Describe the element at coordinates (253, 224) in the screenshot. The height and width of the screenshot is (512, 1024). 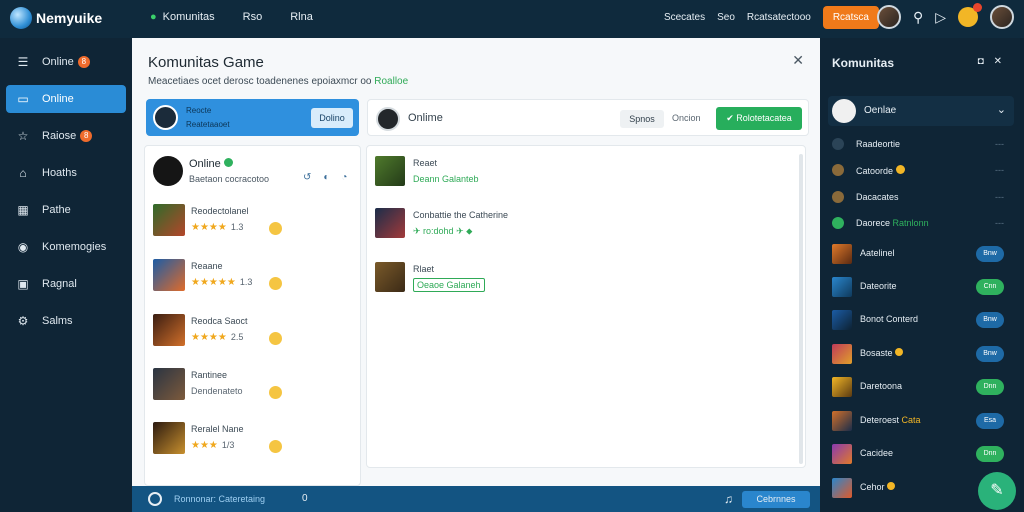
I see `list-item: Reodectolanel ★★★★ 1.3` at that location.